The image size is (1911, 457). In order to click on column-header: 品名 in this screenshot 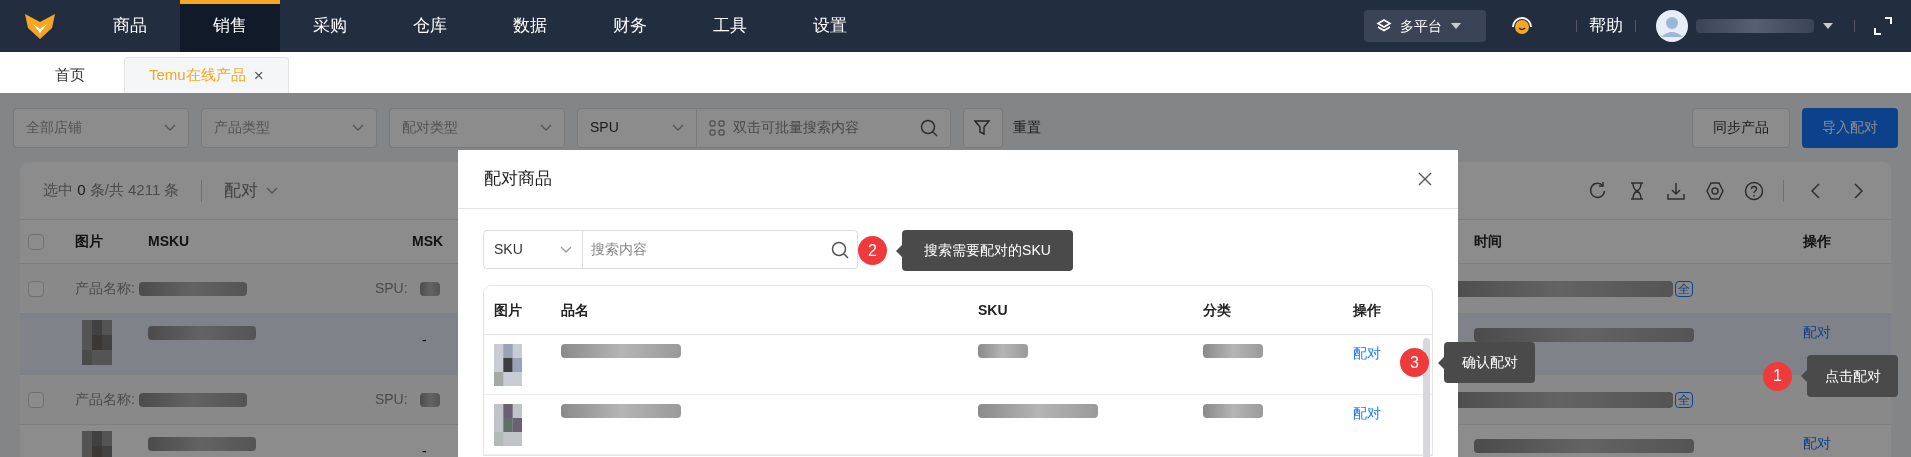, I will do `click(575, 309)`.